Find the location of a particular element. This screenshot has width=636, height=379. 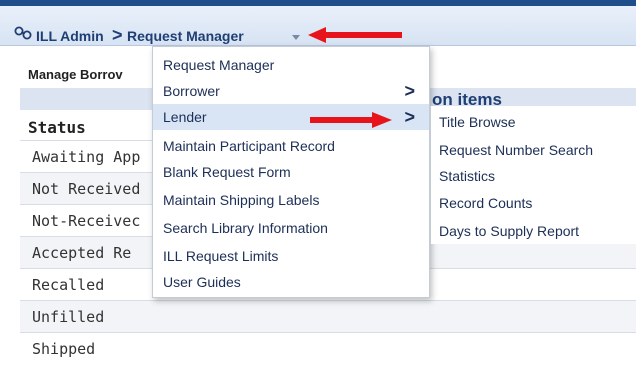

menu-item-shipping-labels: Maintain Shipping Labels is located at coordinates (291, 200).